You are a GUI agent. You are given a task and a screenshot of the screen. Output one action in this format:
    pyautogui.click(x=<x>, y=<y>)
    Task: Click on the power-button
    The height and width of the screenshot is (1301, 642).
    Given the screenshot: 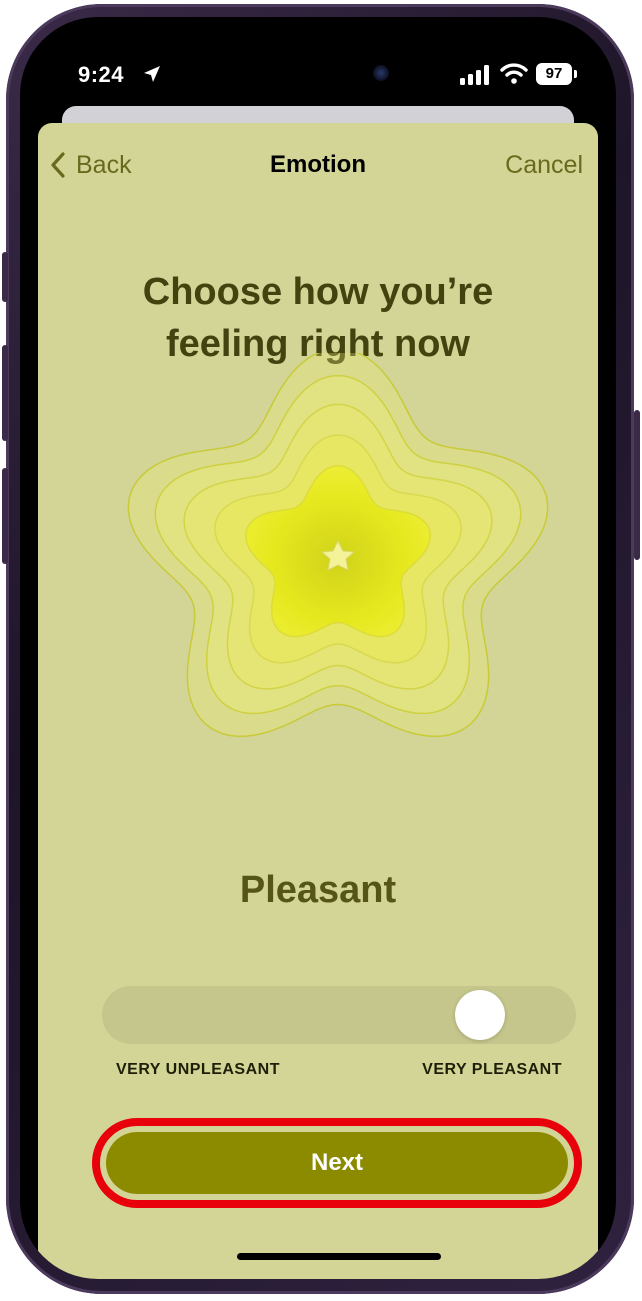 What is the action you would take?
    pyautogui.click(x=637, y=485)
    